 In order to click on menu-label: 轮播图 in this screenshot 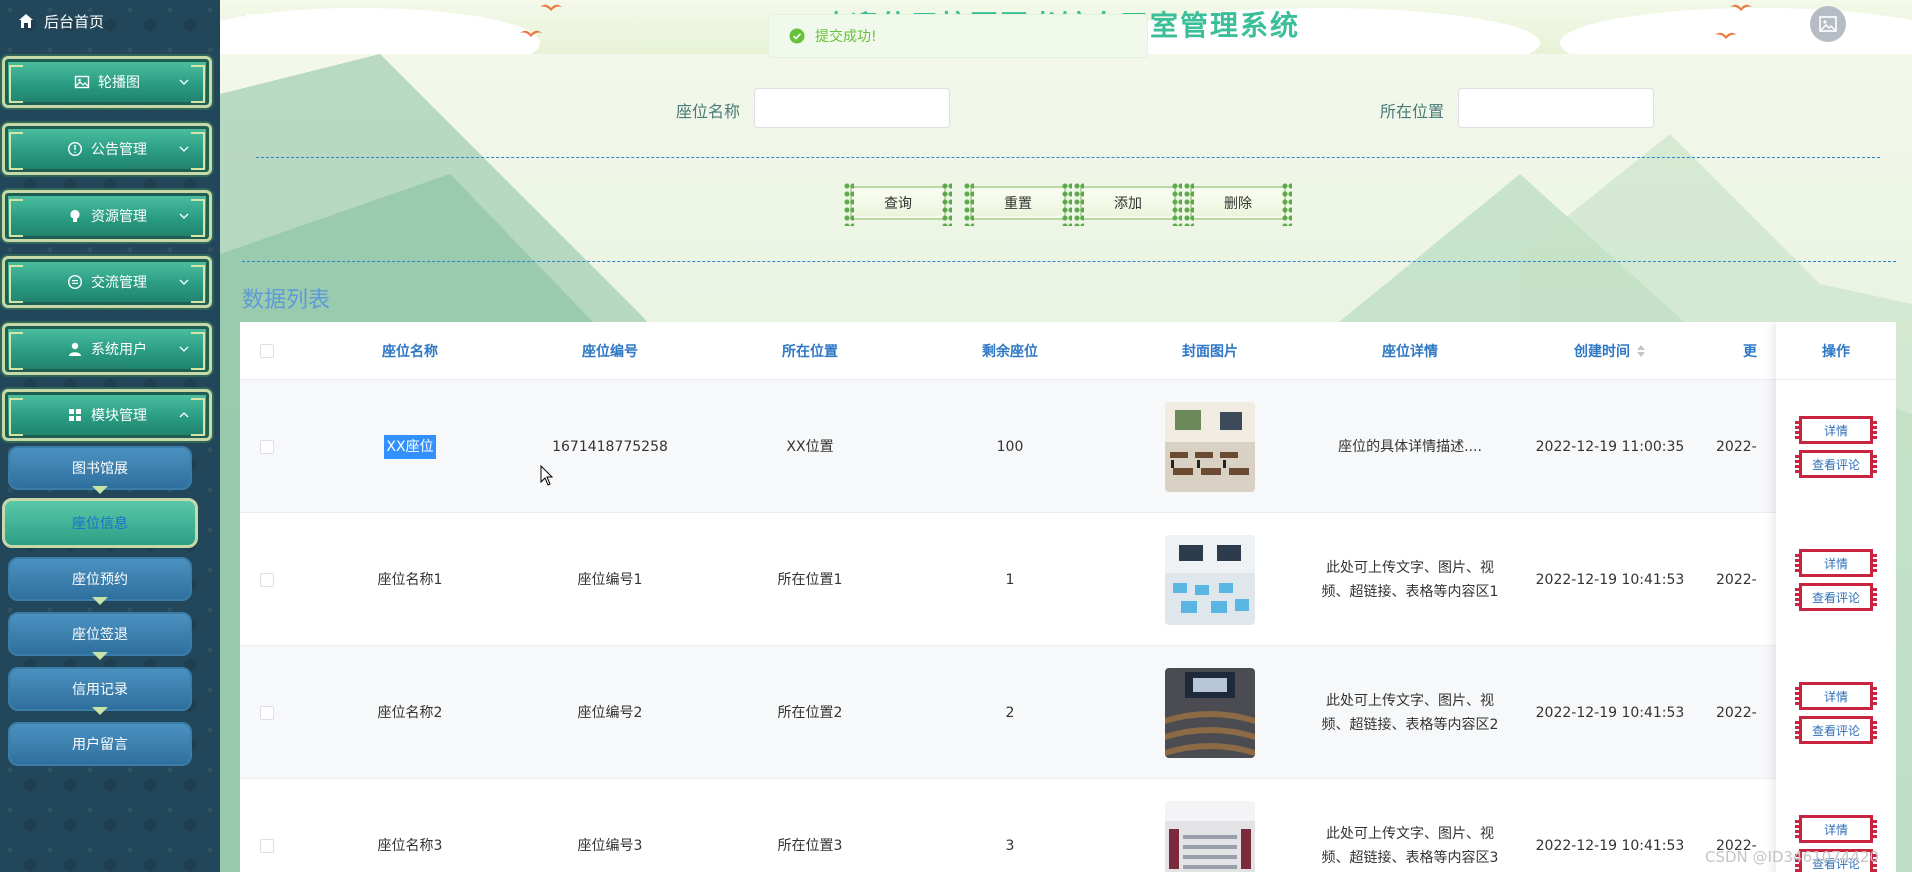, I will do `click(119, 83)`.